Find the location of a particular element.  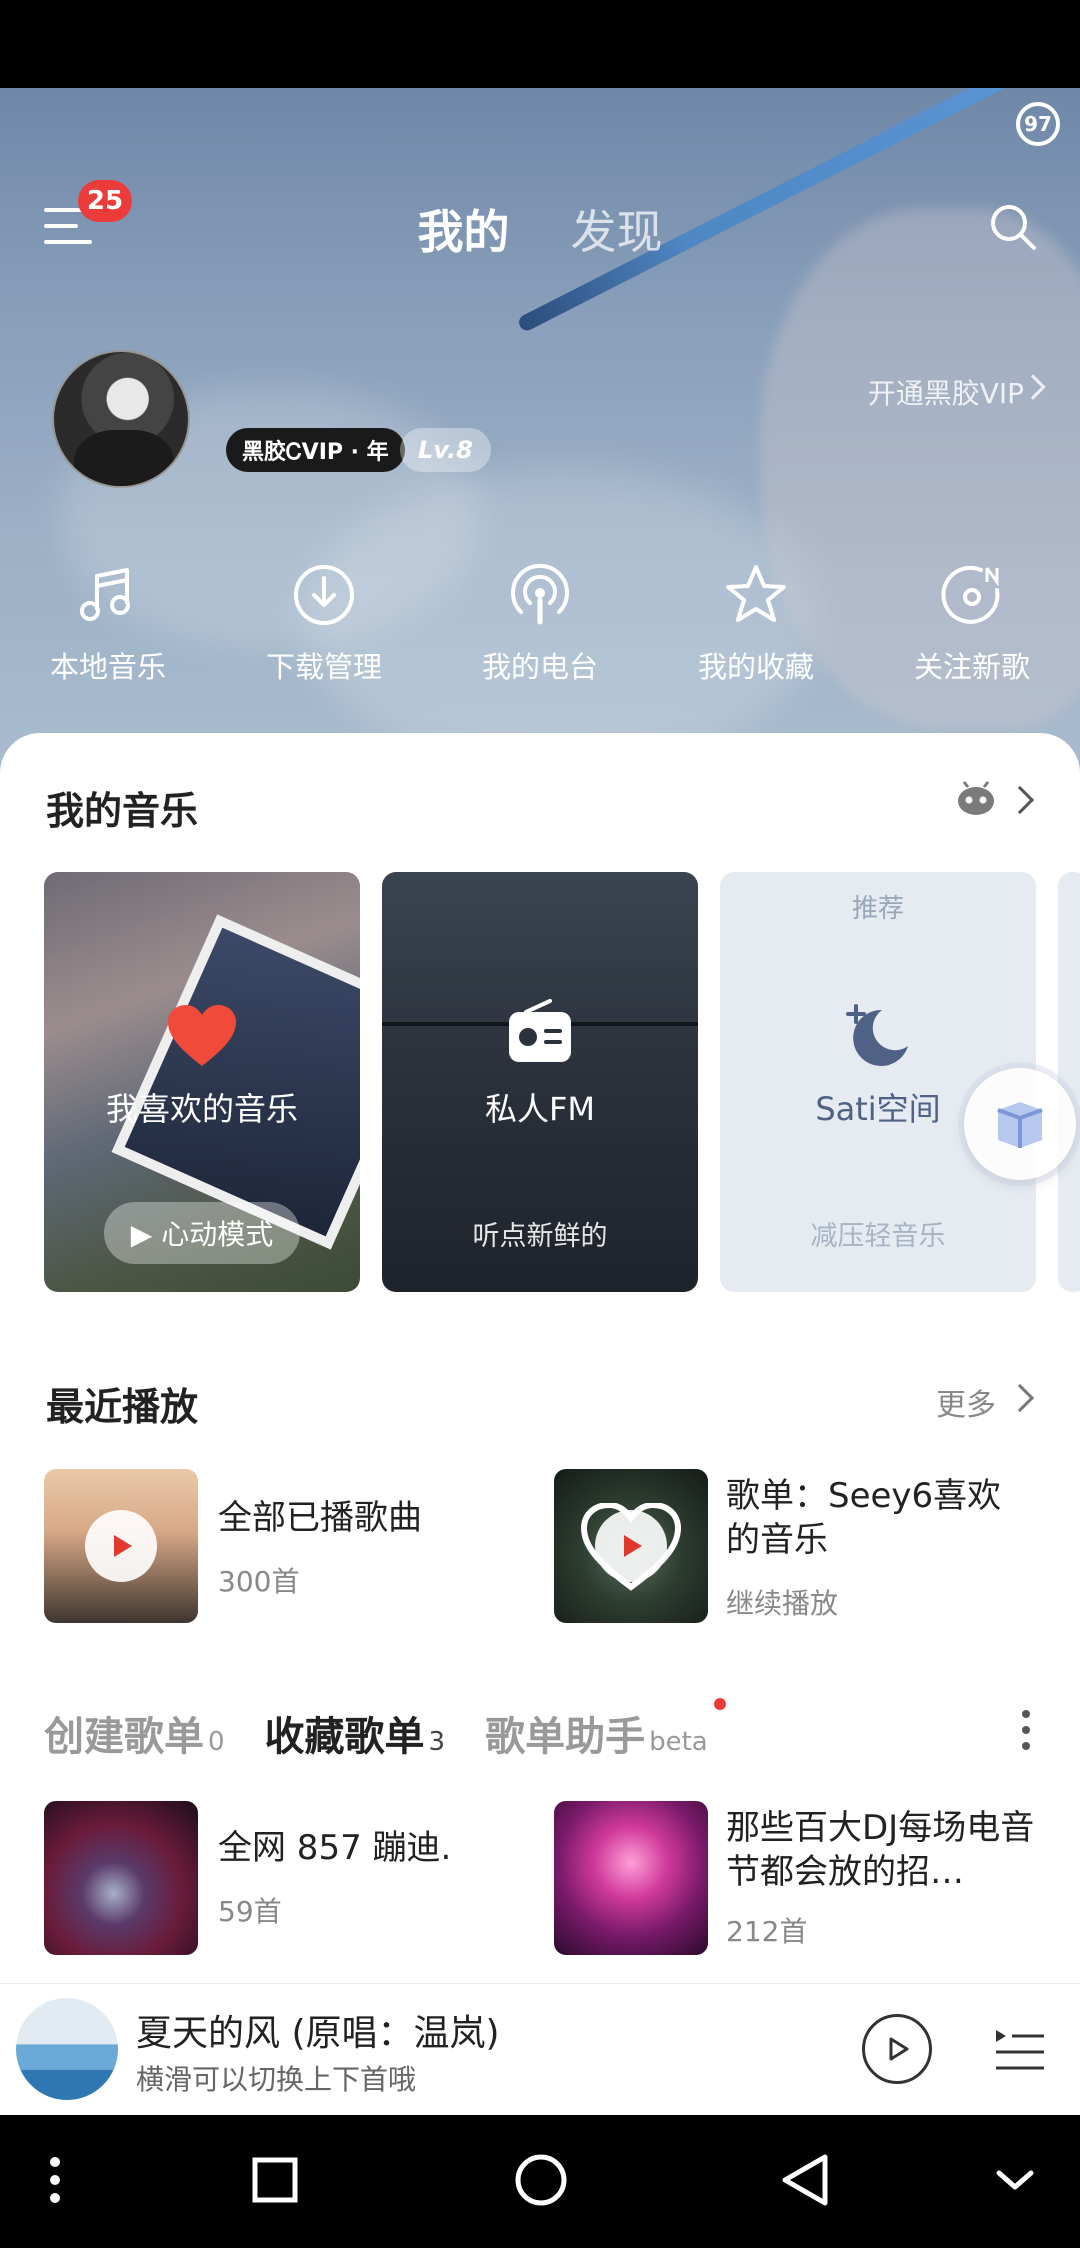

star-icon is located at coordinates (756, 593).